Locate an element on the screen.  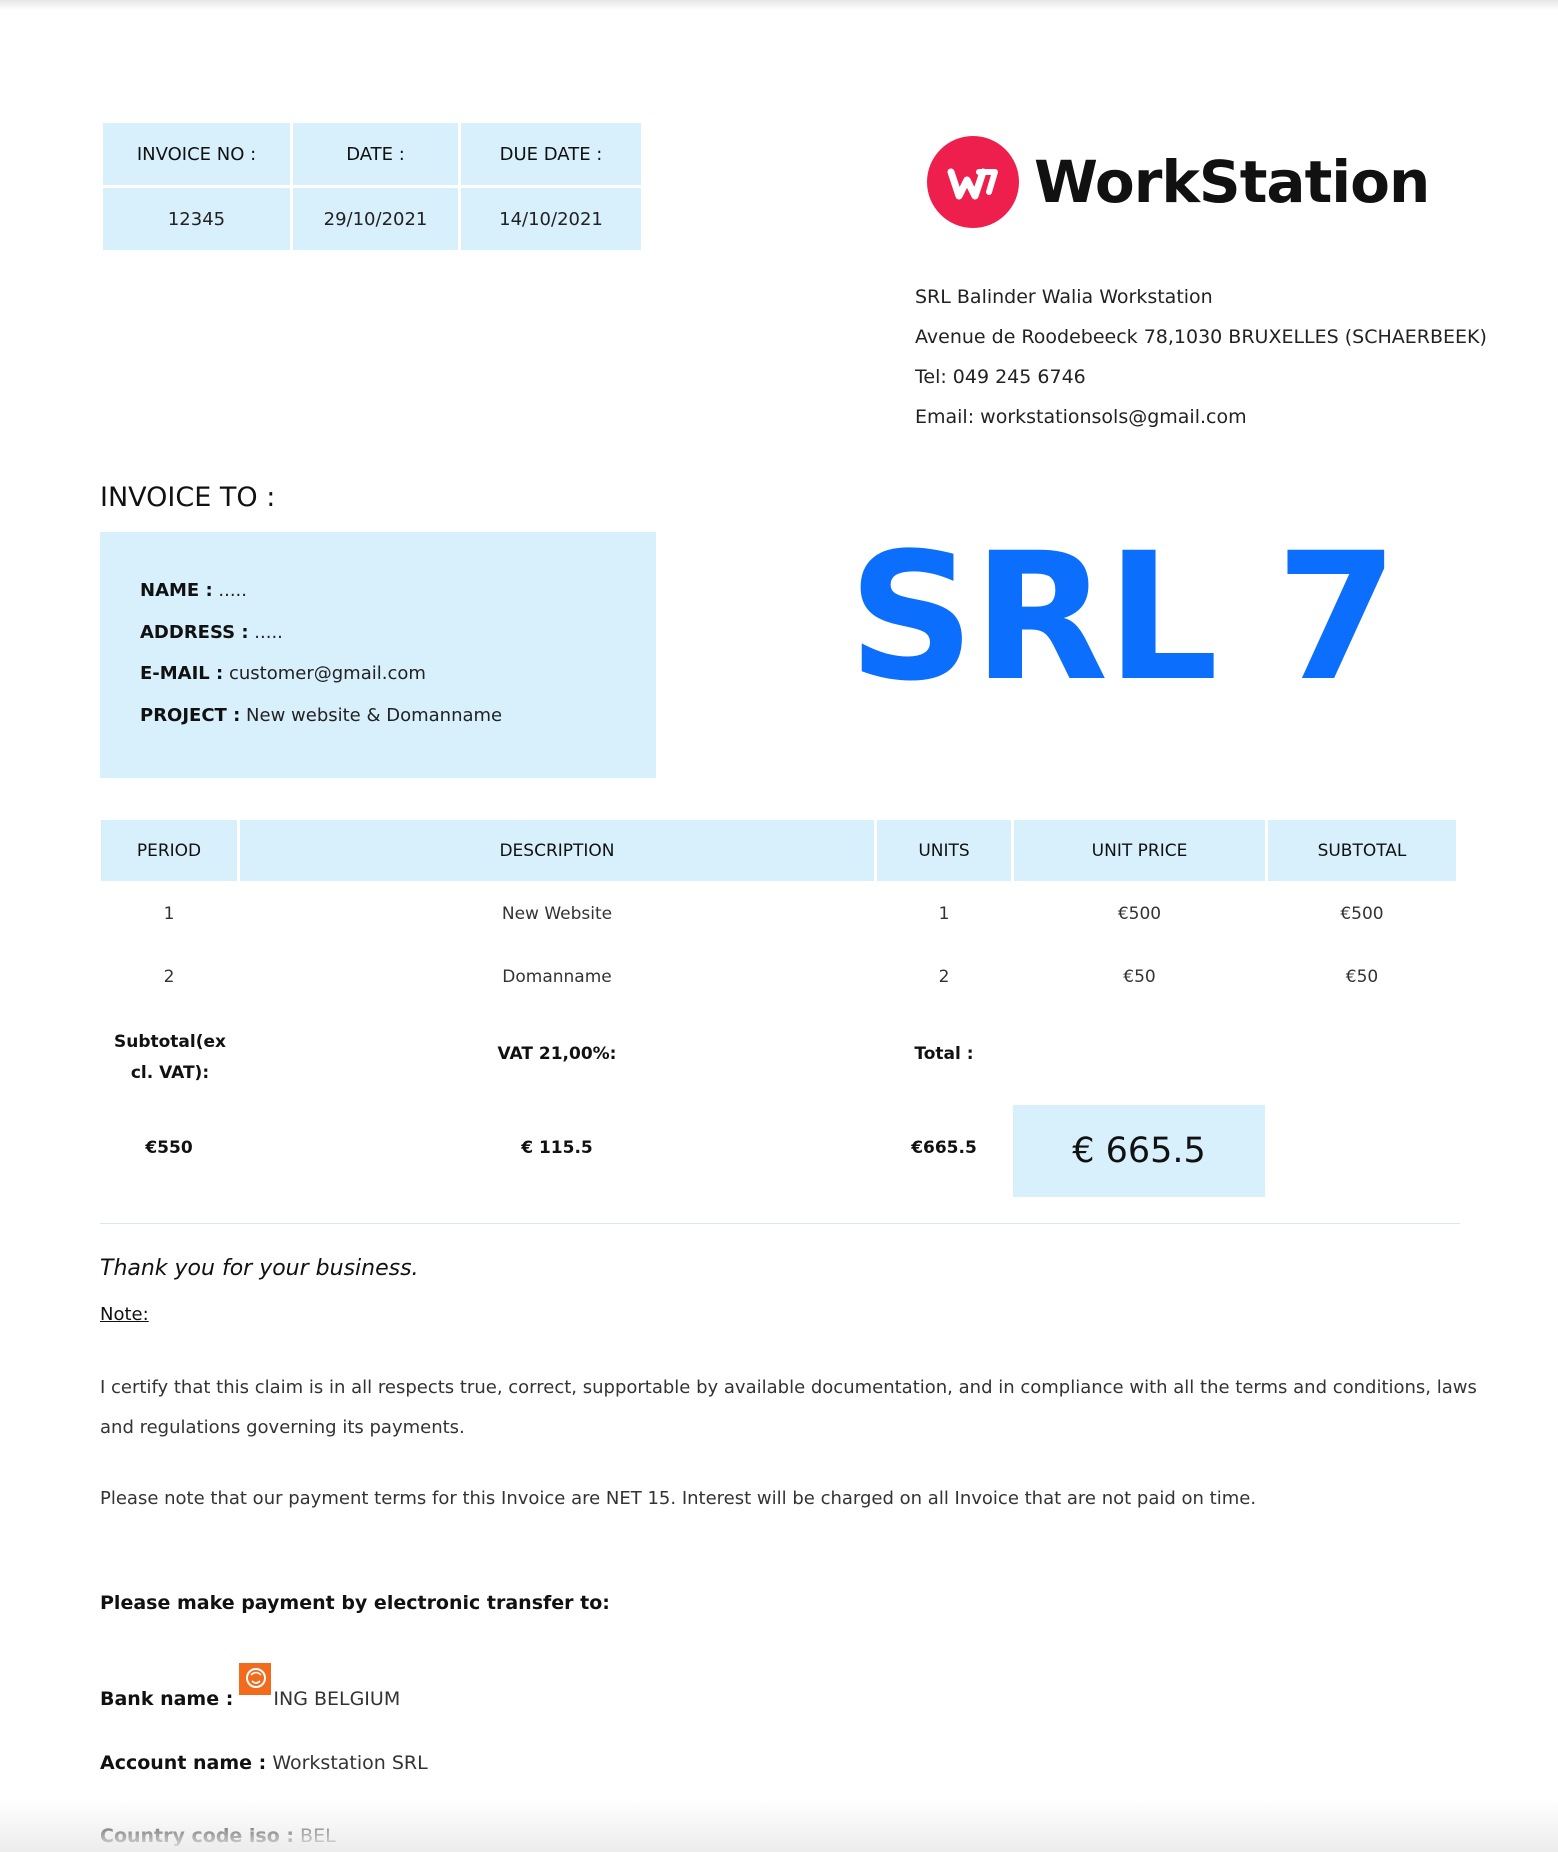
logo-wordmark: WorkStation is located at coordinates (1232, 182).